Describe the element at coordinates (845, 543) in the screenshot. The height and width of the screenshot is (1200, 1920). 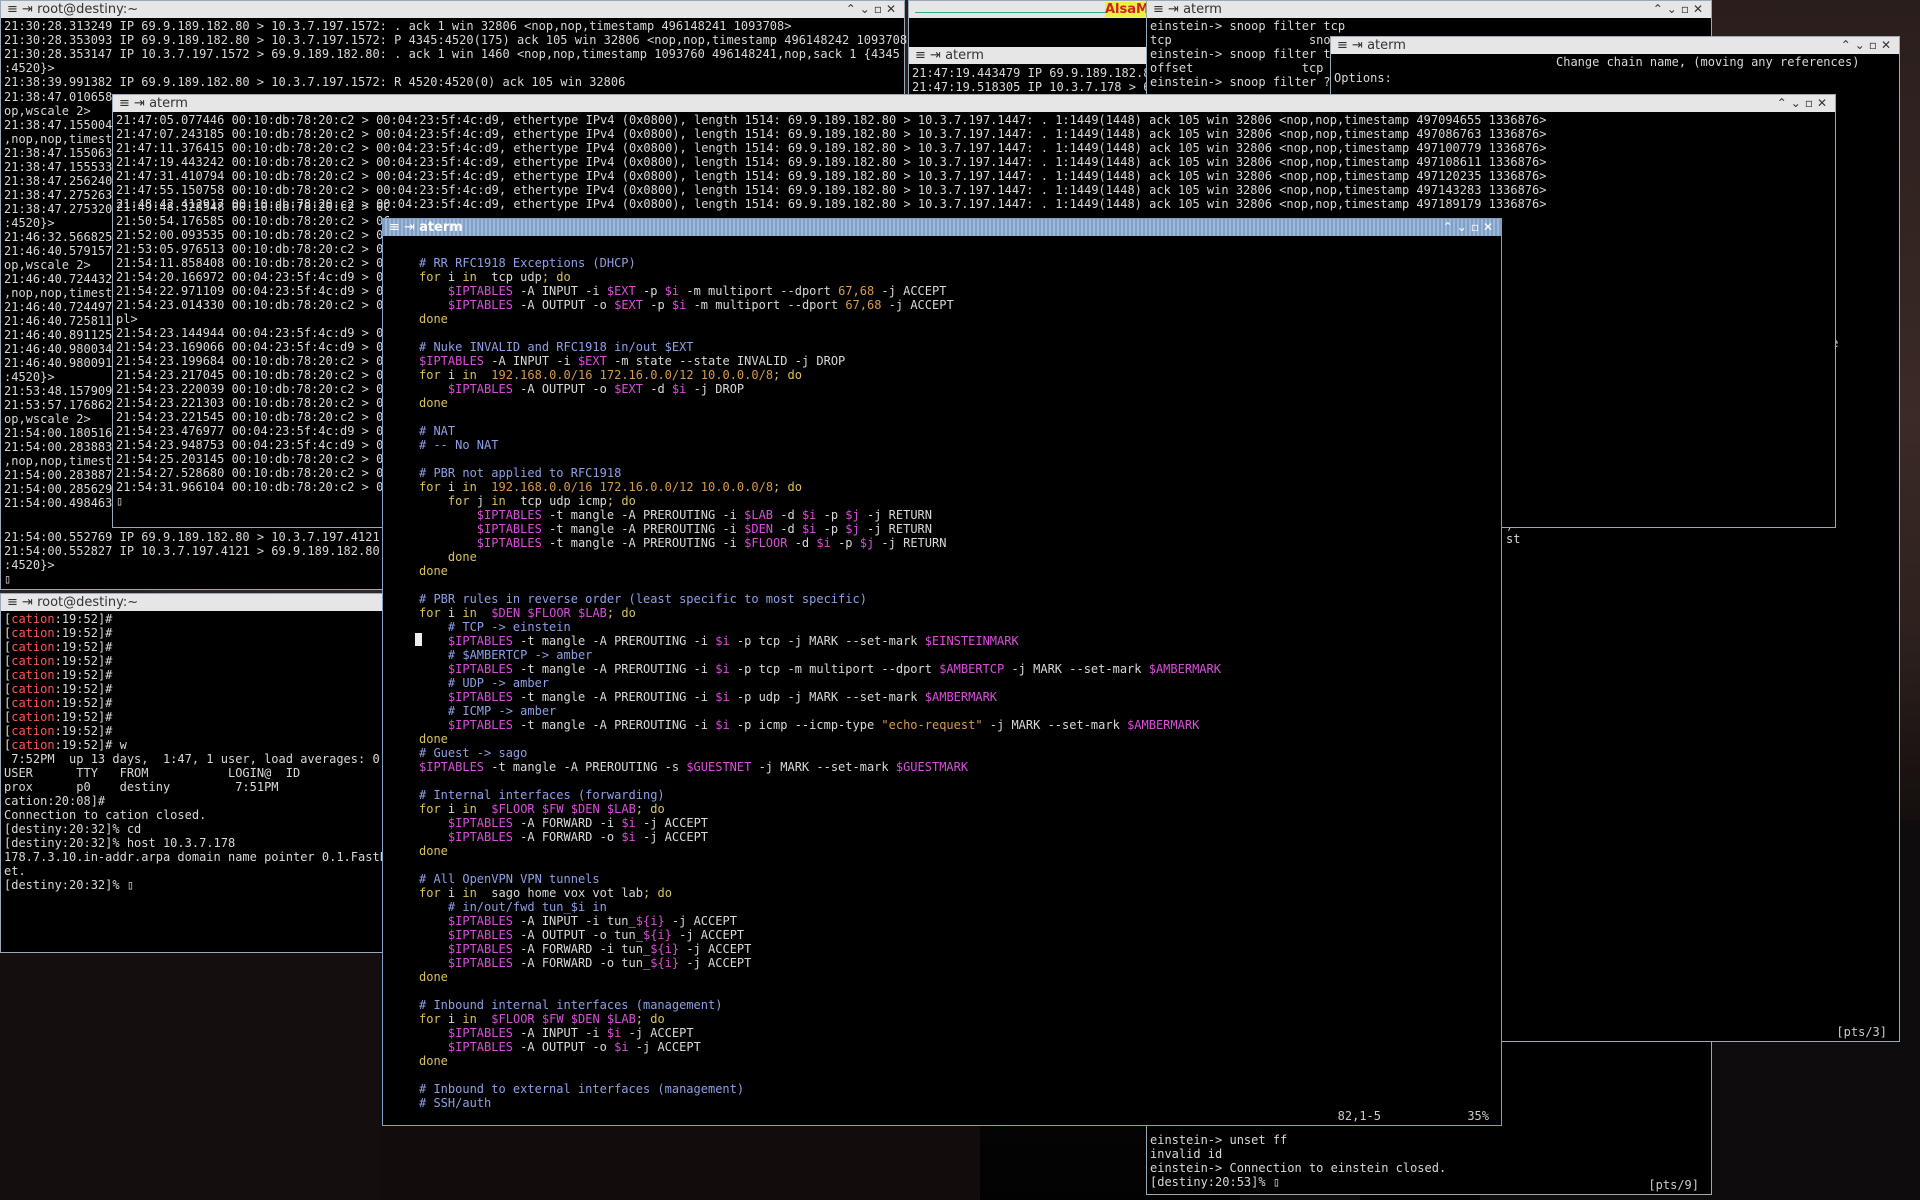
I see `code-token: -p` at that location.